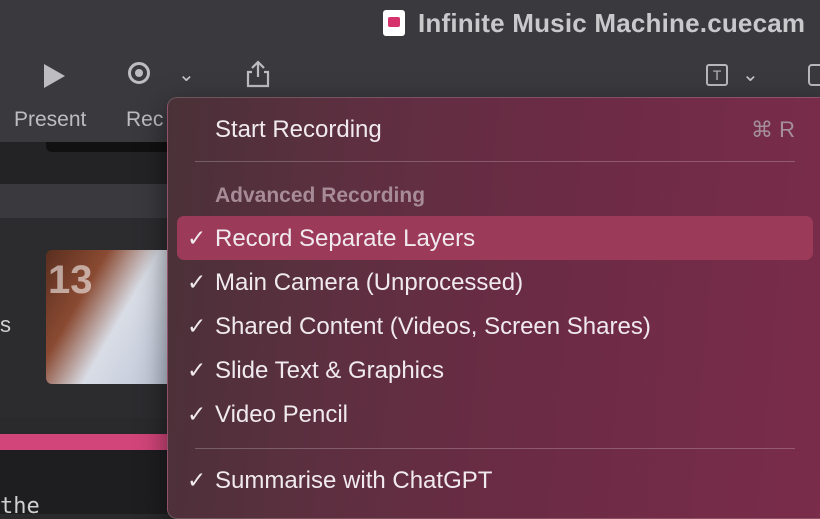  What do you see at coordinates (369, 282) in the screenshot?
I see `menu-item-label: Main Camera (Unprocessed)` at bounding box center [369, 282].